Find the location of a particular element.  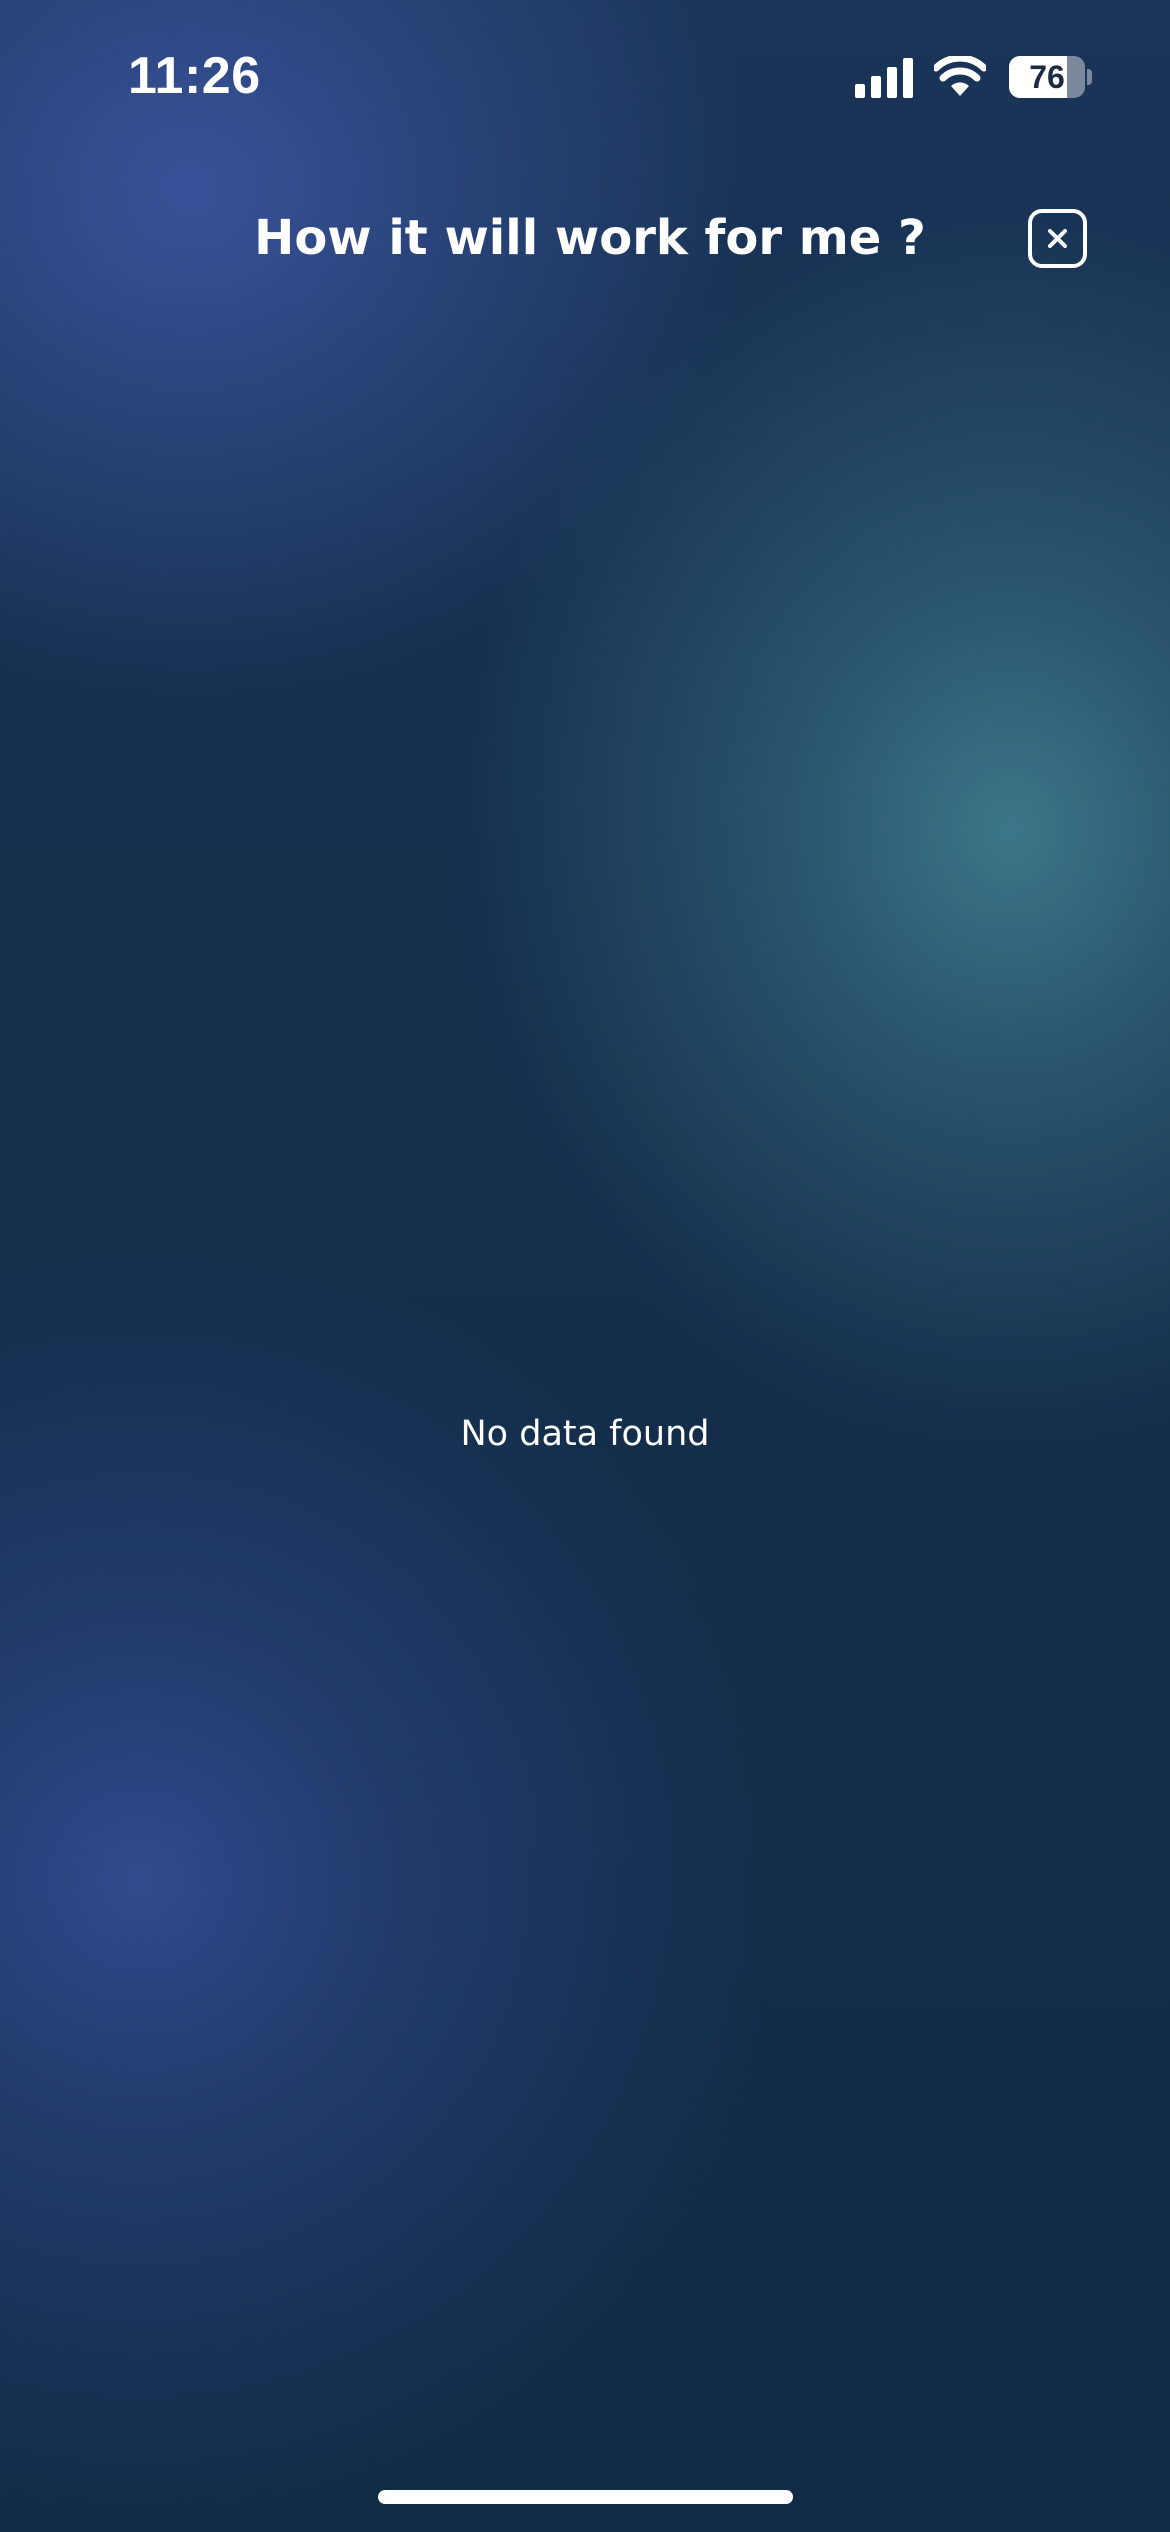

page-title: How it will work for me ? is located at coordinates (590, 238).